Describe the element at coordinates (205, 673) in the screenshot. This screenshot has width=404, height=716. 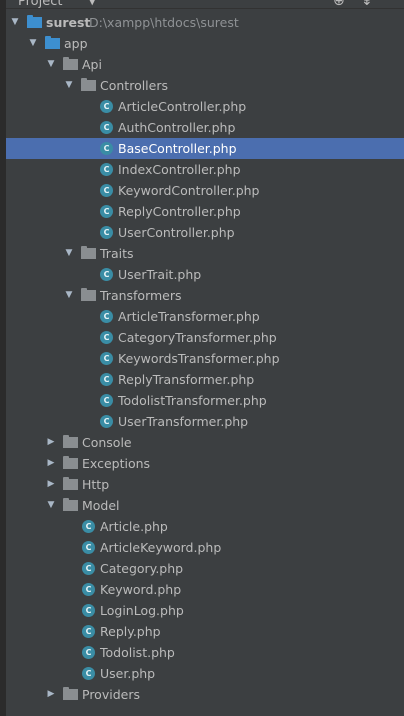
I see `tree-file: C User.php` at that location.